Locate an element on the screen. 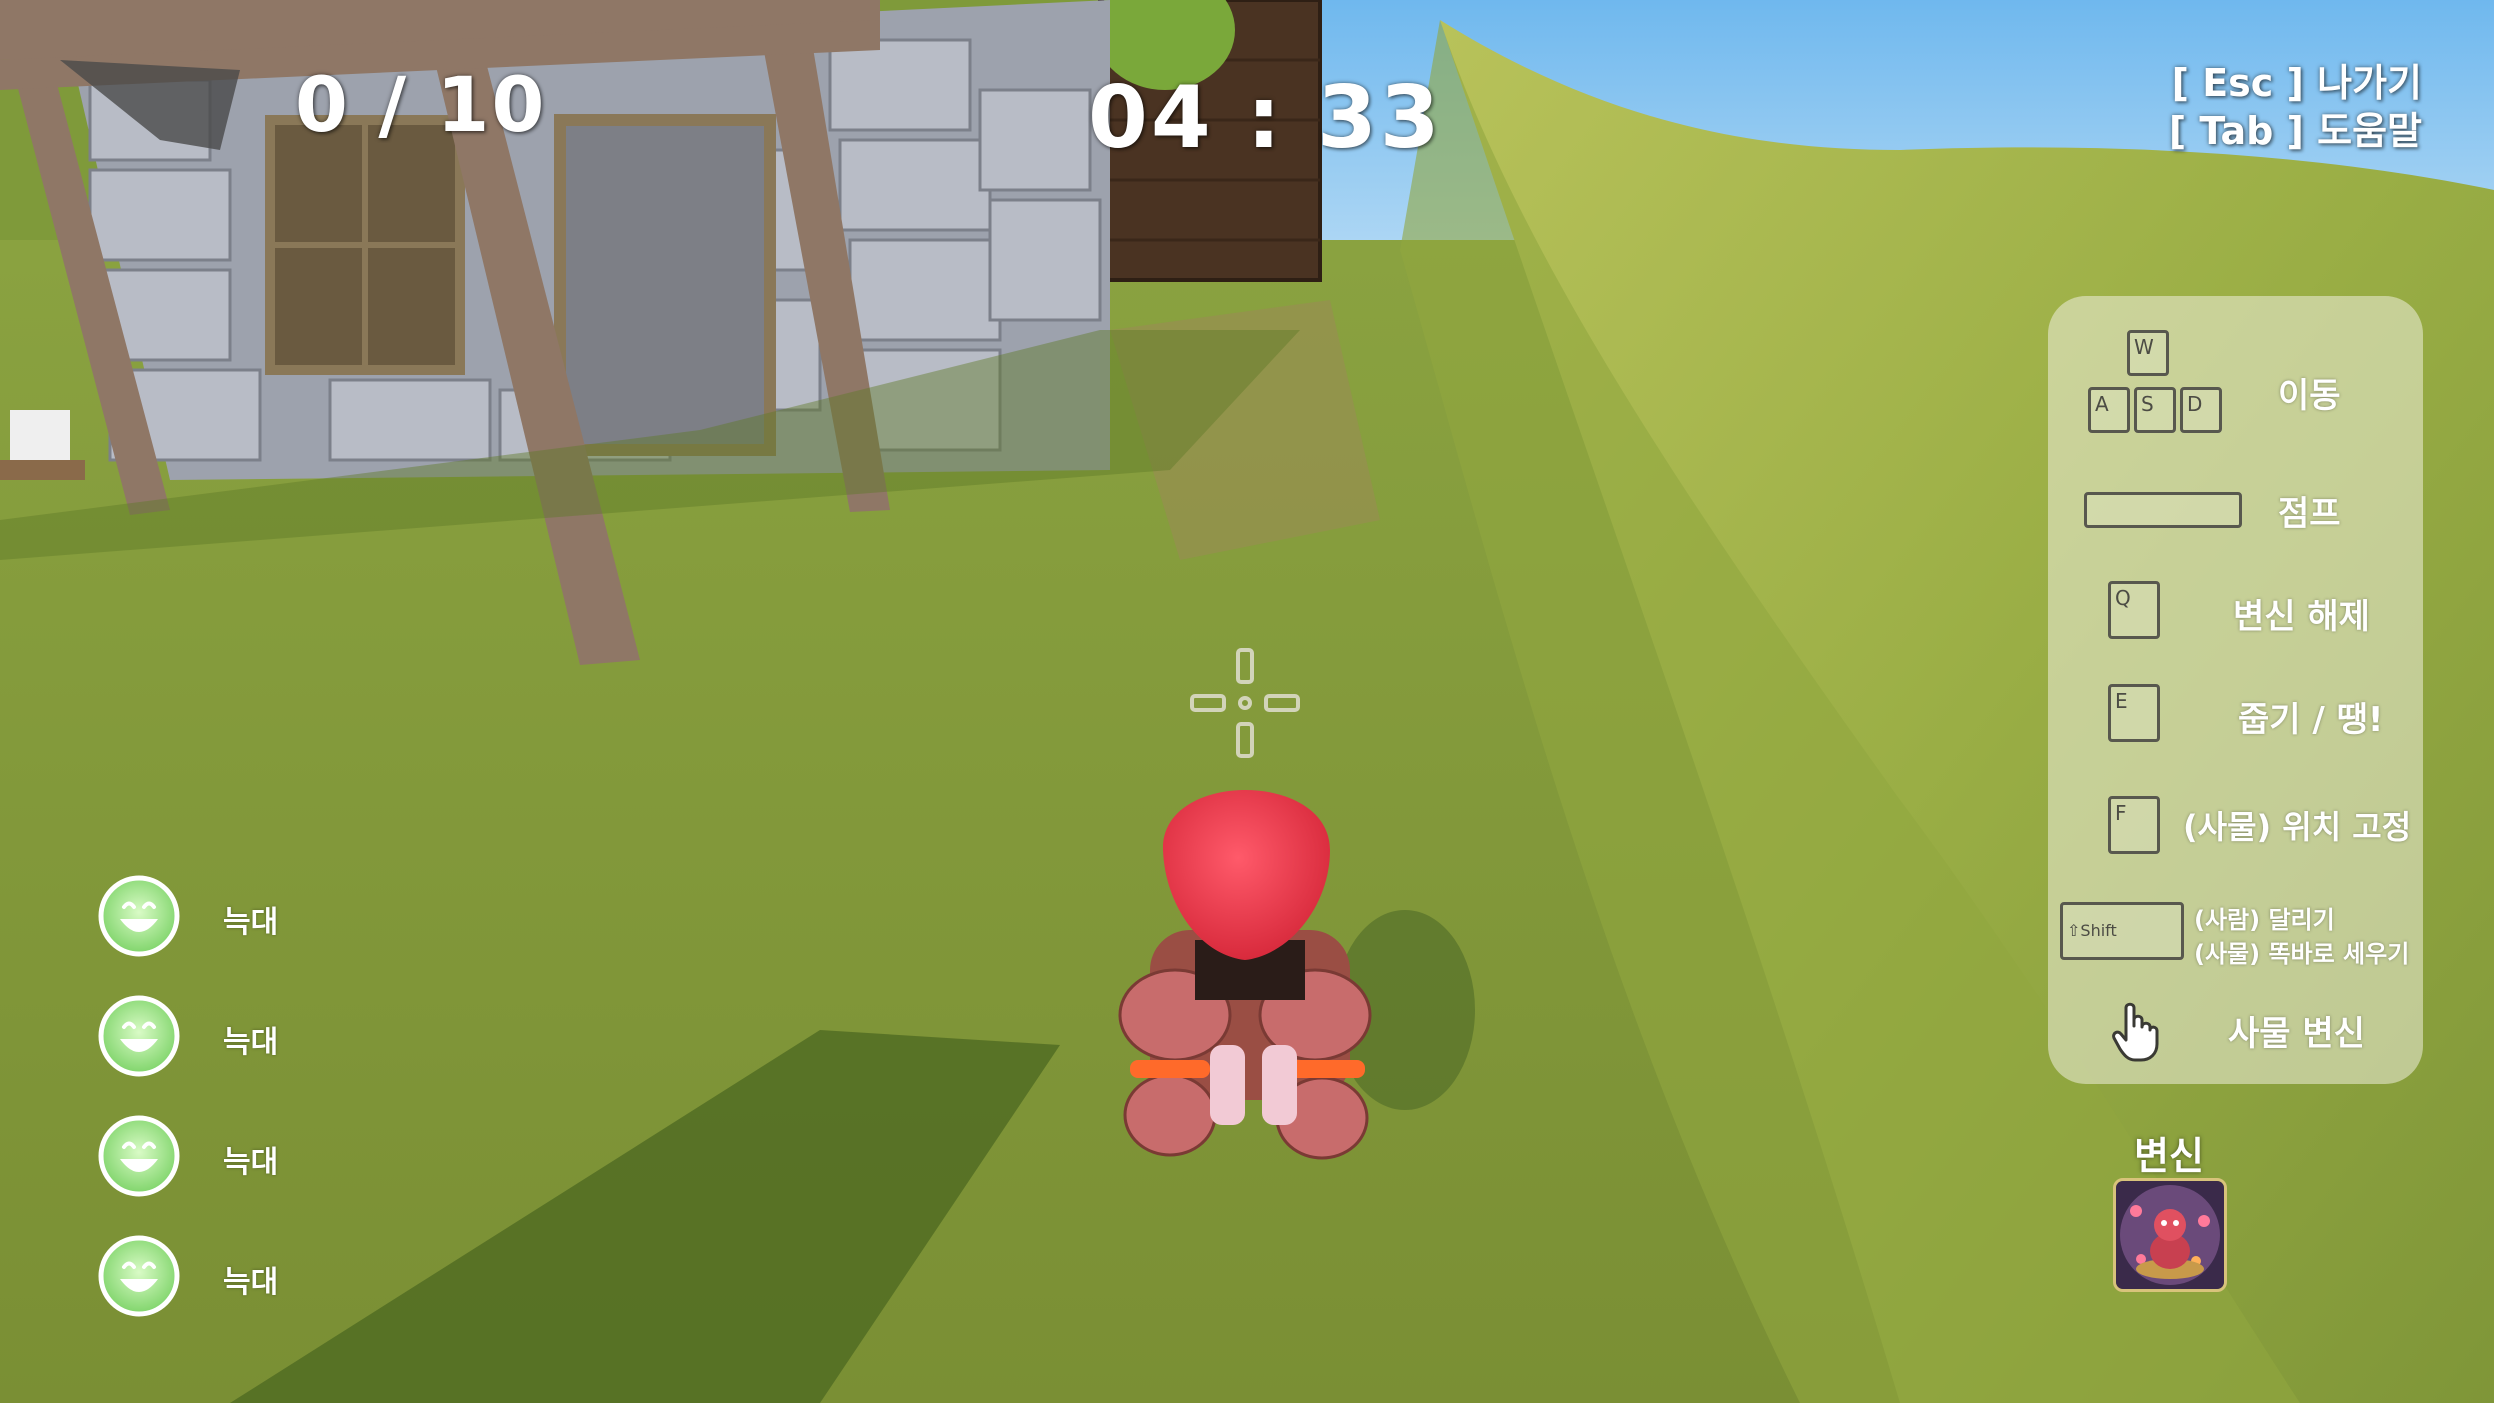 The image size is (2494, 1403). help-label-stand-upright: (사물) 똑바로 세우기 is located at coordinates (2302, 954).